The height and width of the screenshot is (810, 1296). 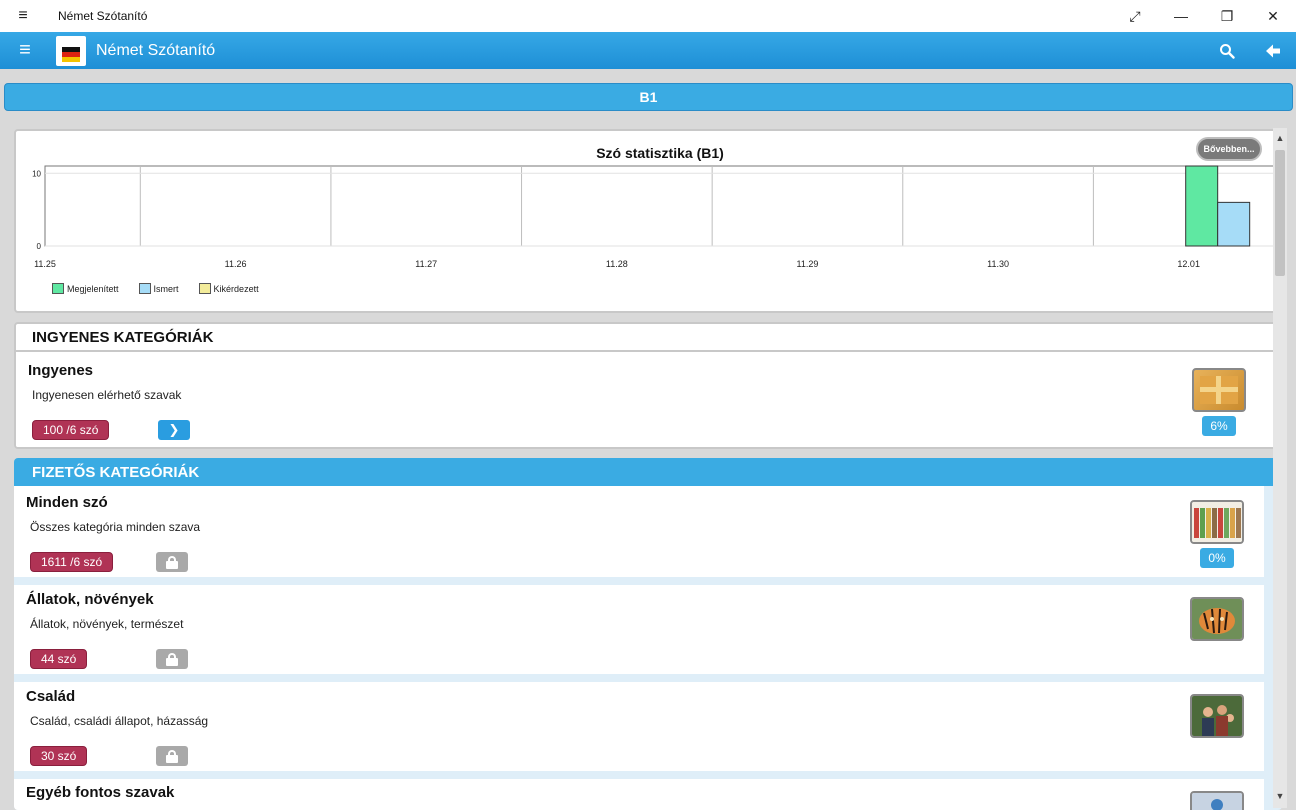 What do you see at coordinates (236, 264) in the screenshot?
I see `x-tick-label: 11.26` at bounding box center [236, 264].